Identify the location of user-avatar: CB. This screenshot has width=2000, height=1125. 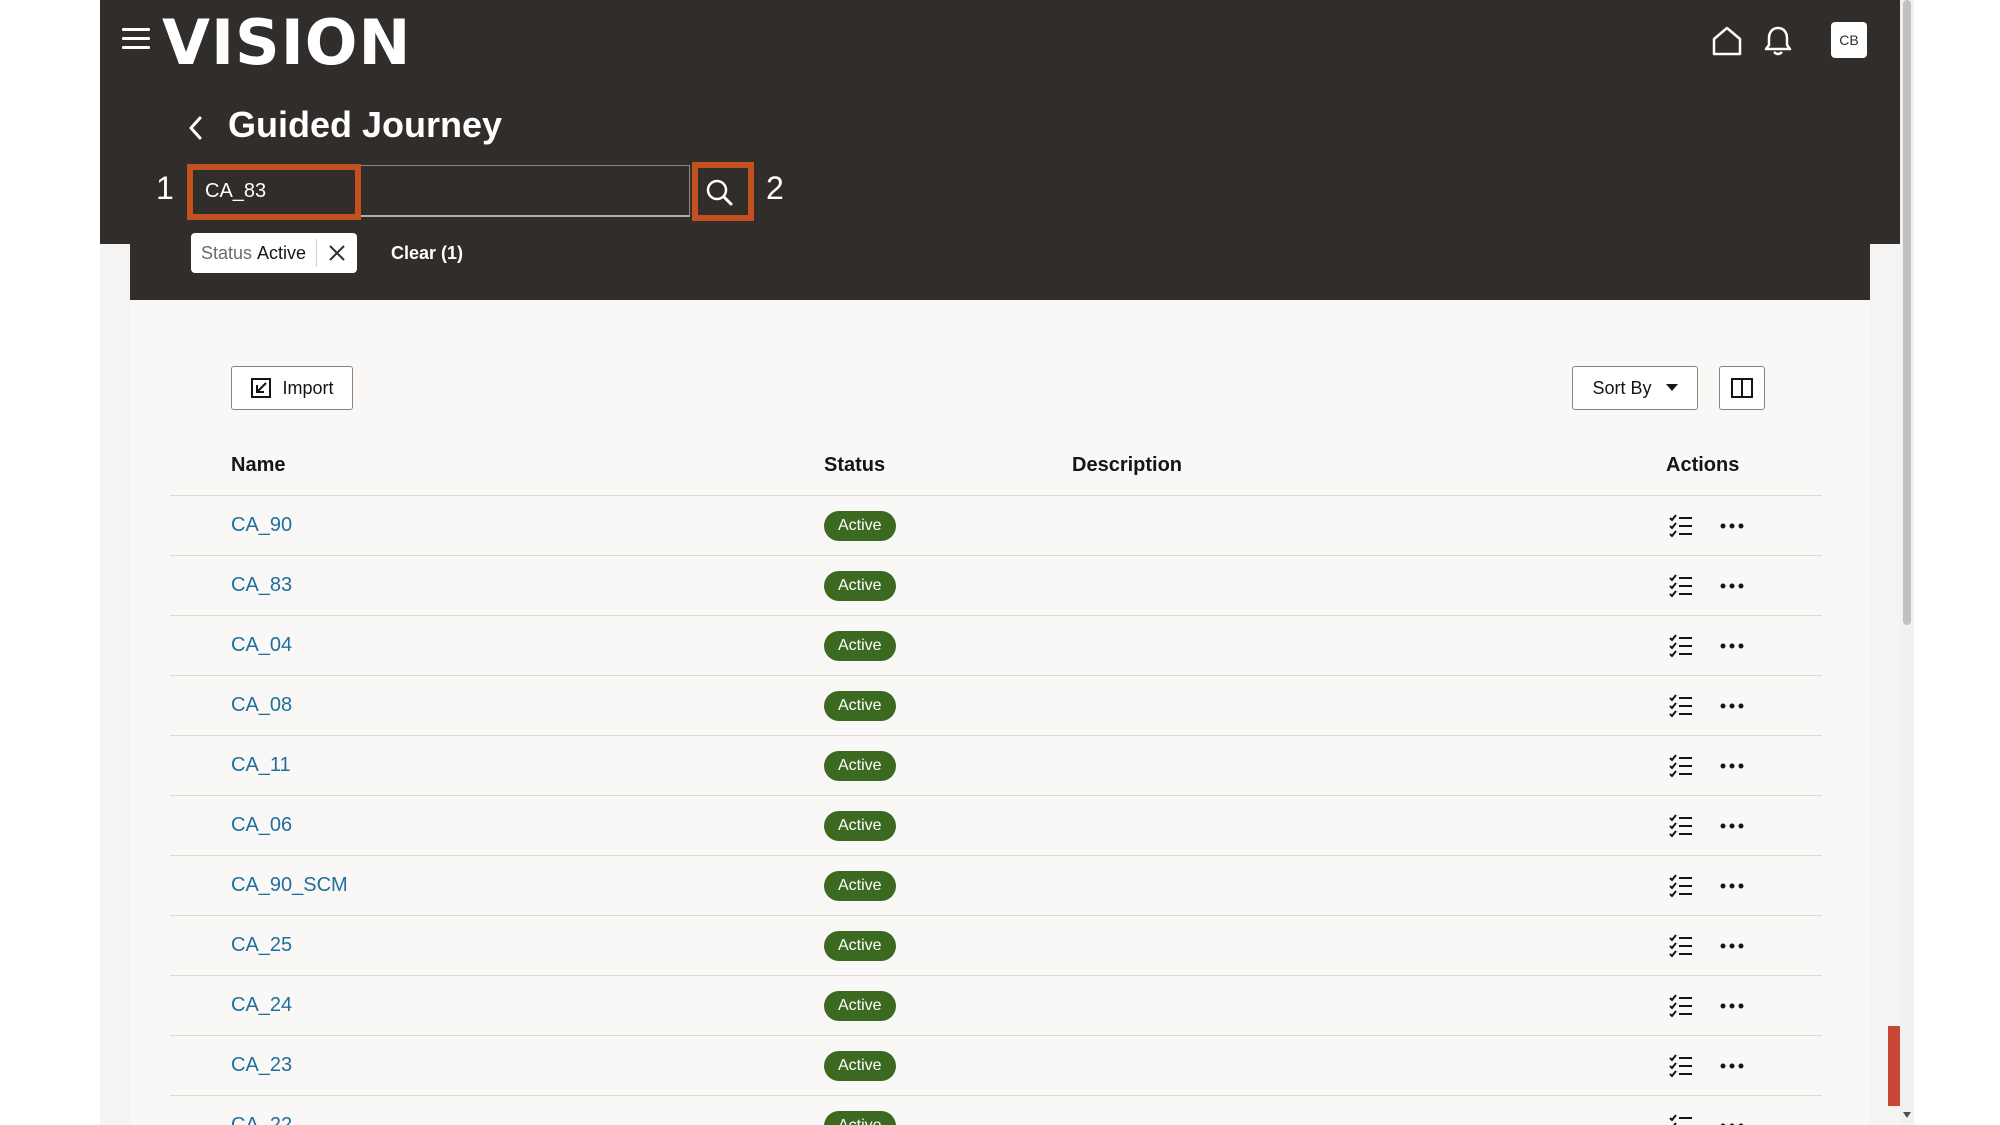
(1849, 40).